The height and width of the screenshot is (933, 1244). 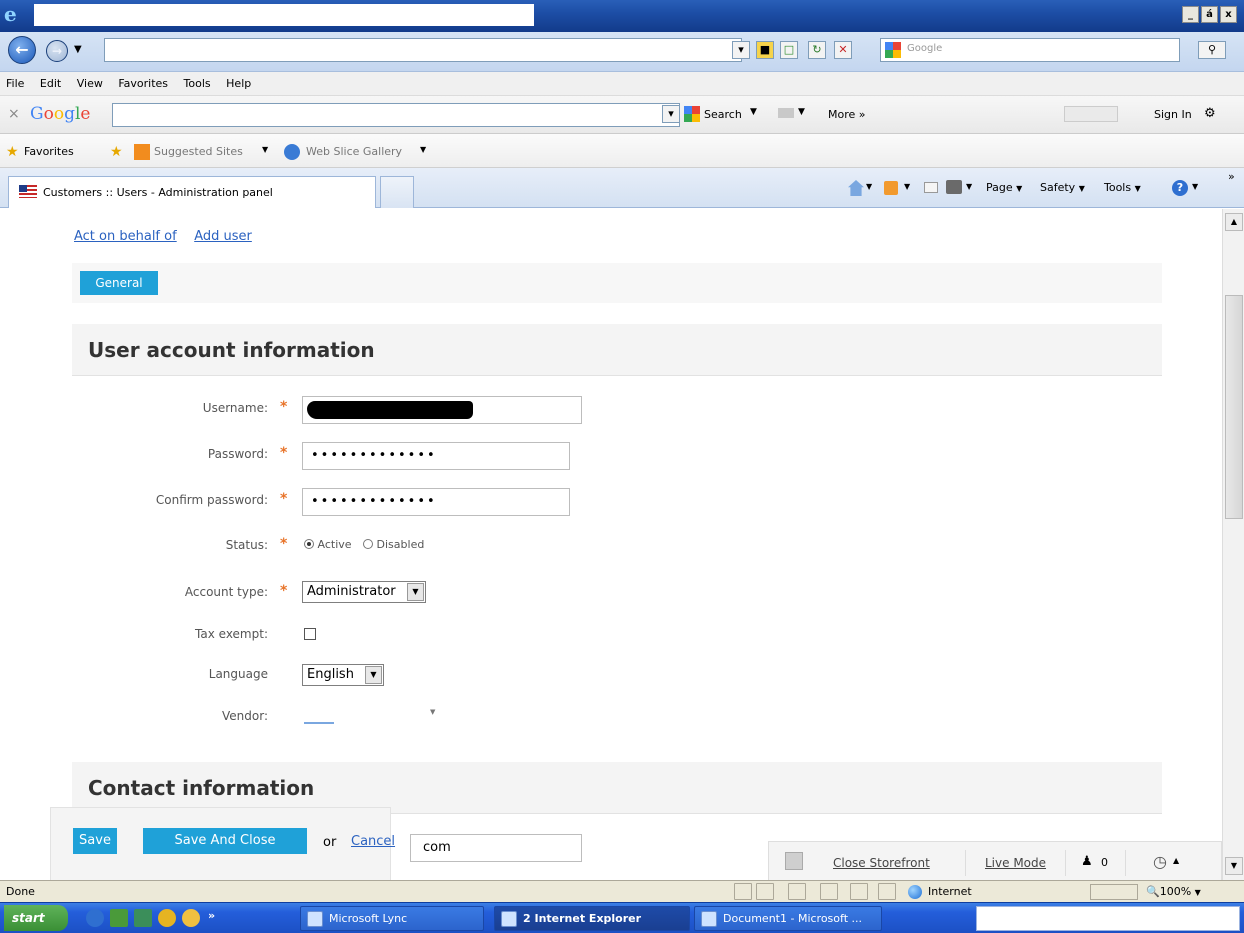 I want to click on suggested-sites-link: Suggested Sites, so click(x=198, y=151).